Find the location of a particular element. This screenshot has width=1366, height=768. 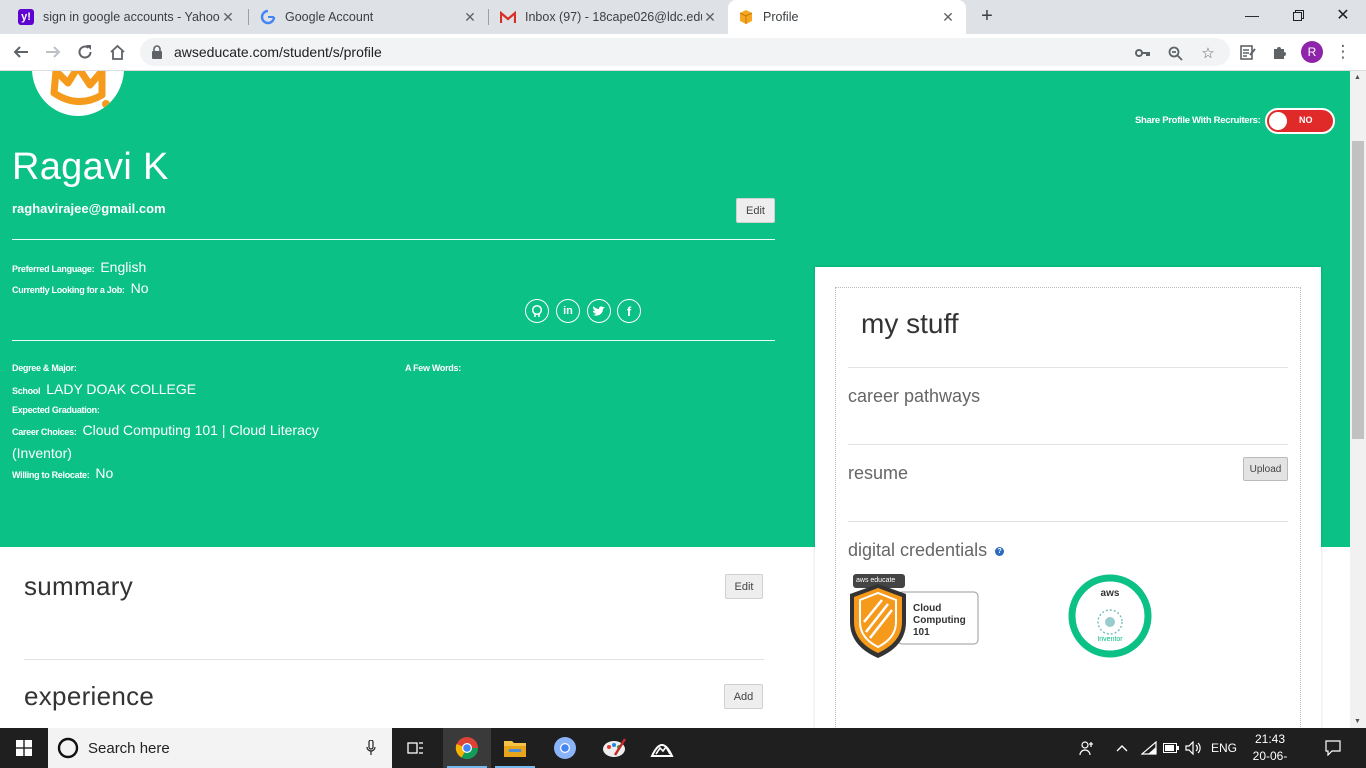

notifications-icon is located at coordinates (1333, 748).